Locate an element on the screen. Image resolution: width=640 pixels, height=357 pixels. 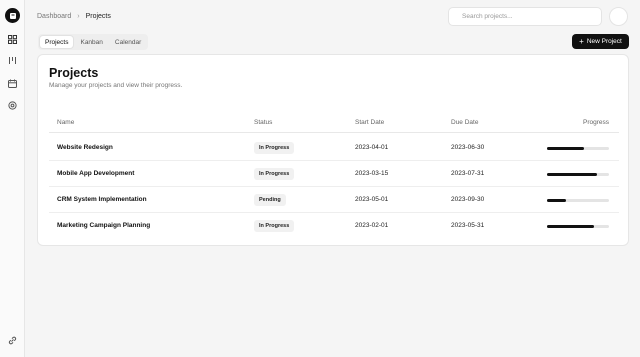
project-name: Mobile App Development is located at coordinates (95, 173).